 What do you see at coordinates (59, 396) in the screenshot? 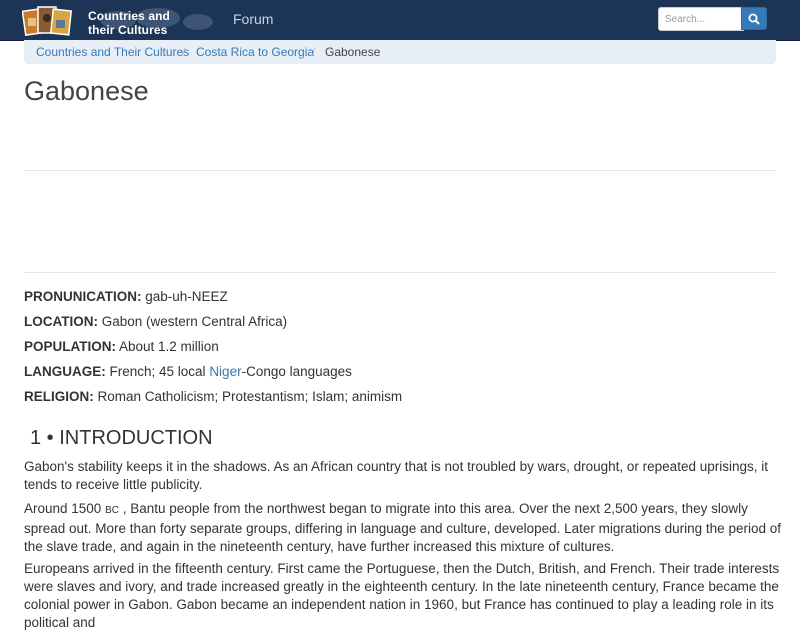
I see `fact-label: RELIGION:` at bounding box center [59, 396].